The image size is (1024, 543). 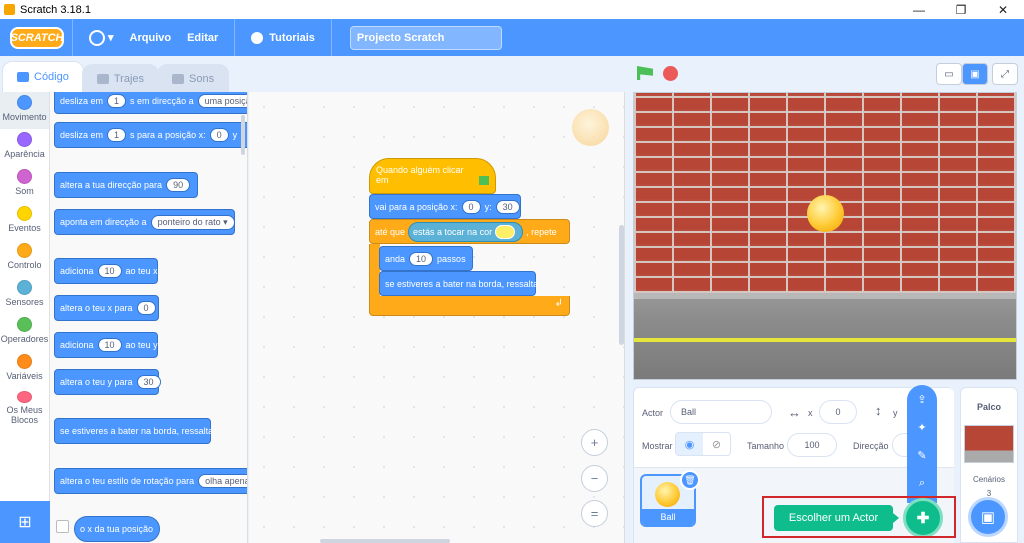 I want to click on category-label: Variáveis, so click(x=24, y=376).